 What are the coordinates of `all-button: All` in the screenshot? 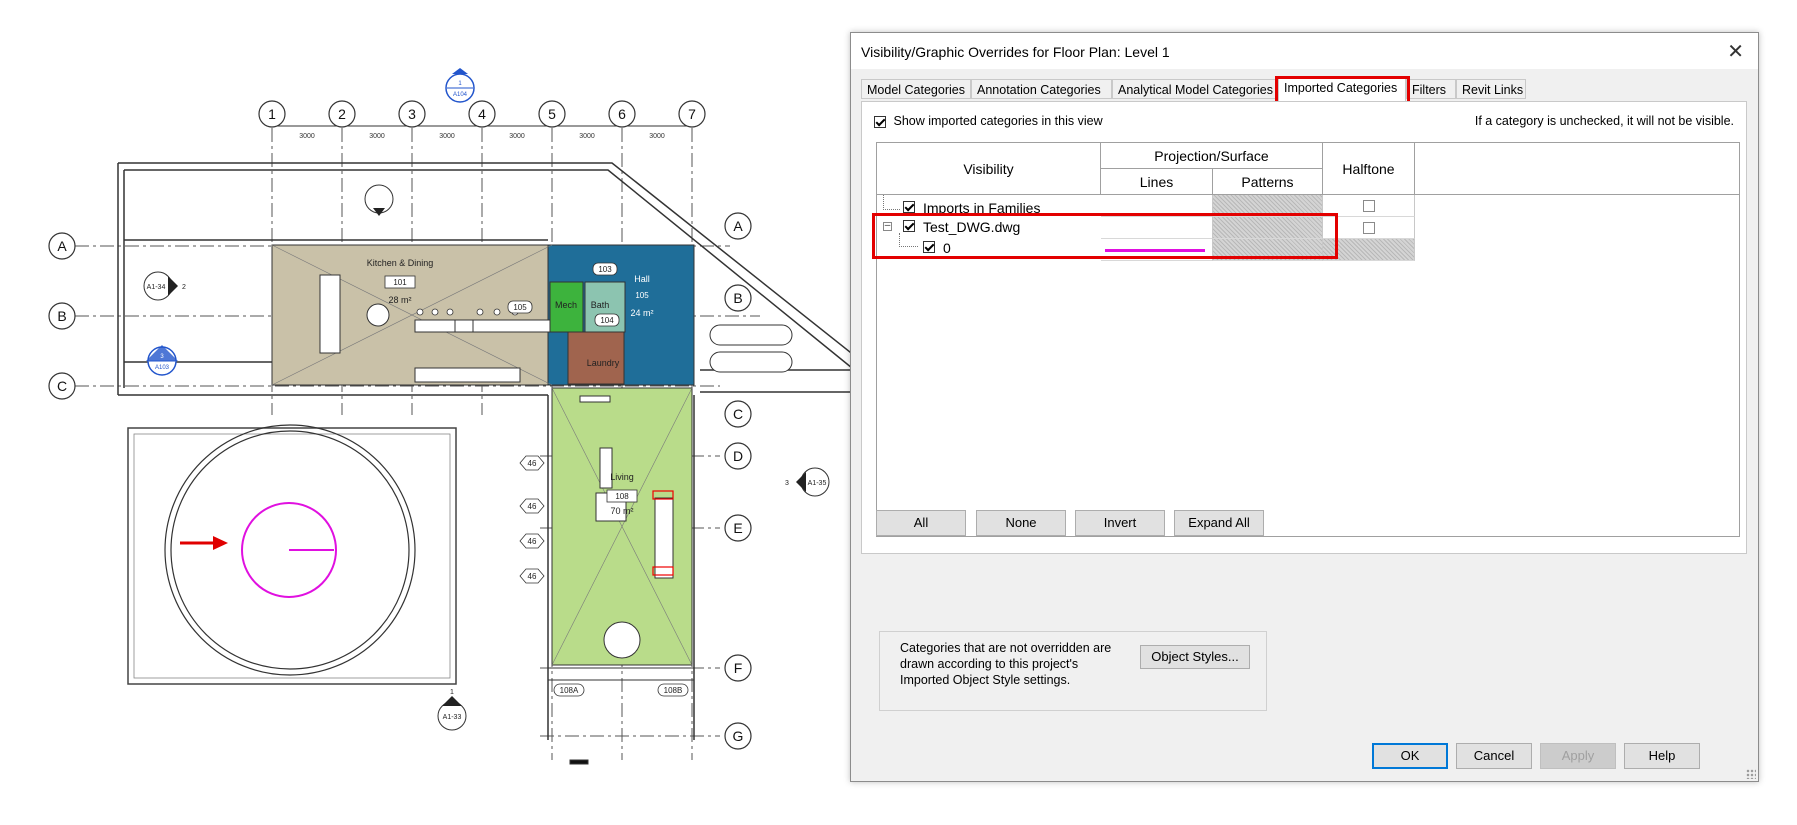 It's located at (921, 523).